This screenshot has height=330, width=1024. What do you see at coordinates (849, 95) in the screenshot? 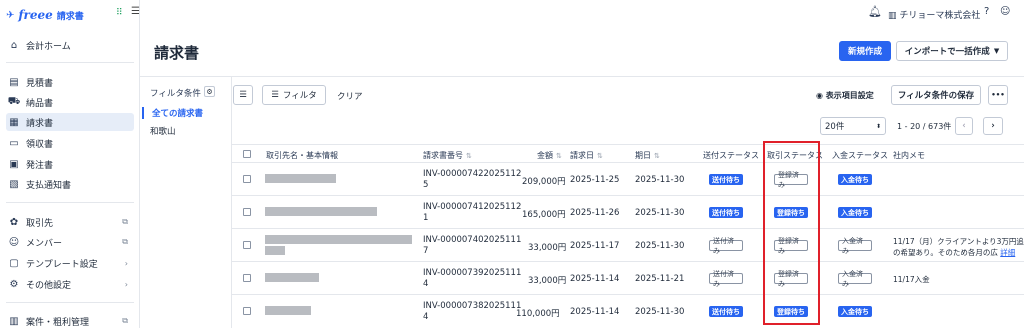
I see `display-settings-label: 表示項目設定` at bounding box center [849, 95].